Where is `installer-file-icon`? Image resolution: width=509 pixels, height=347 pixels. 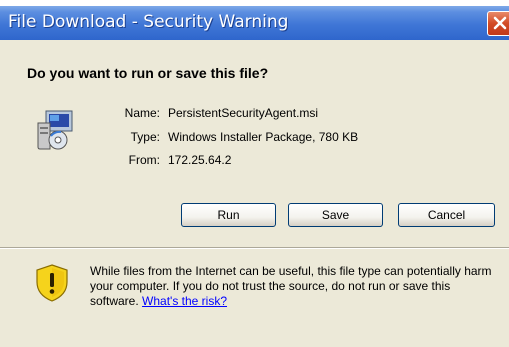 installer-file-icon is located at coordinates (55, 130).